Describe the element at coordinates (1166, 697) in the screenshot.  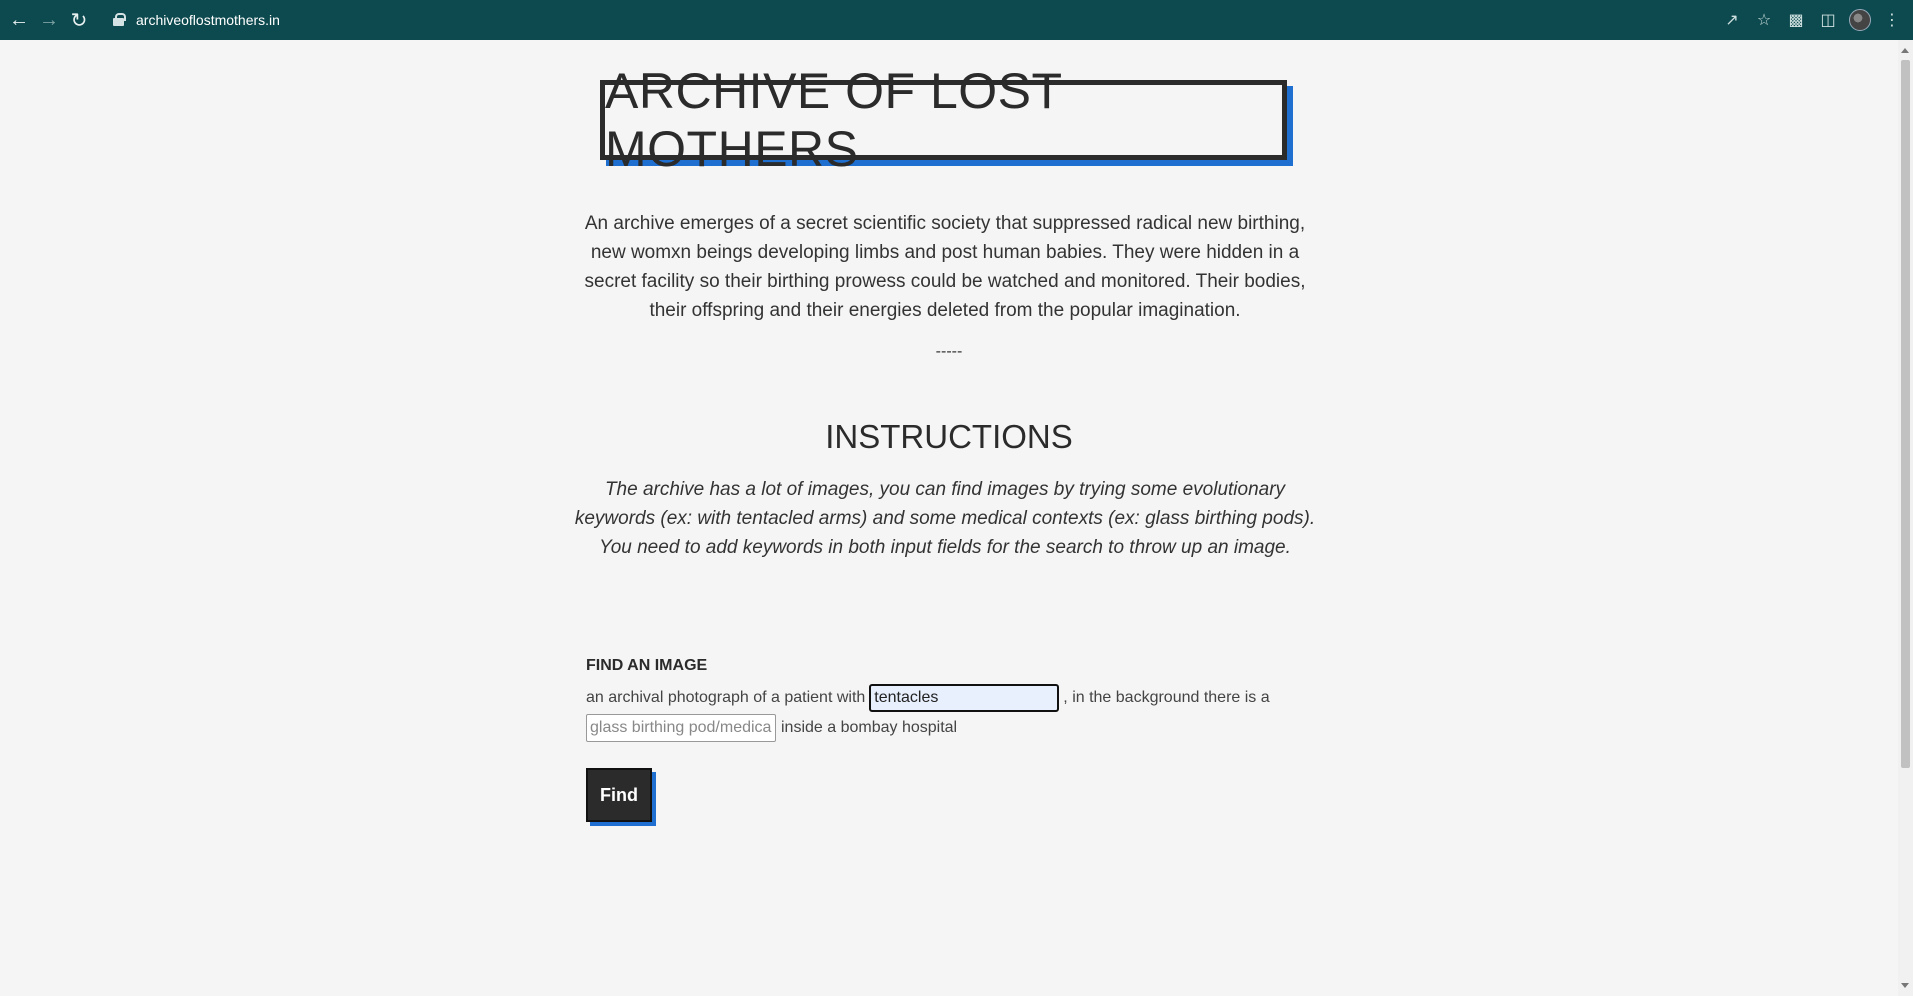
I see `sentence-middle: , in the background there is a` at that location.